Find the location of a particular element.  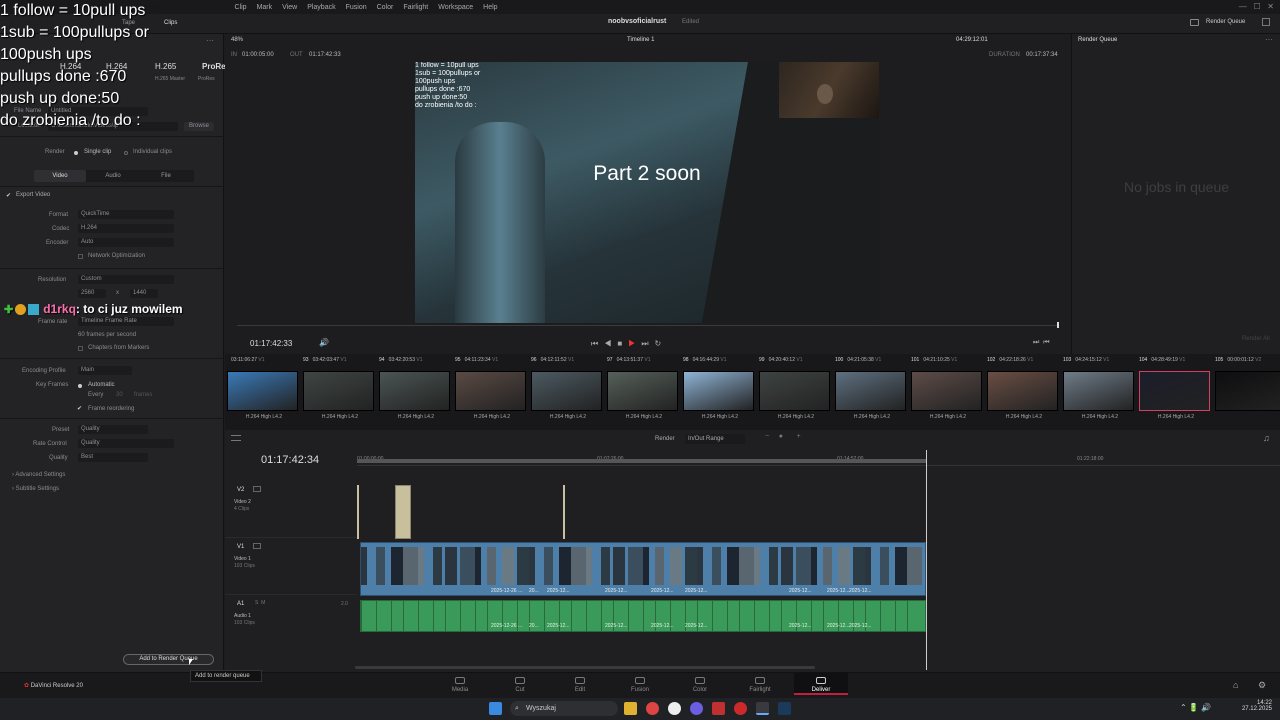

home-icon: ⌂ is located at coordinates (1235, 685).